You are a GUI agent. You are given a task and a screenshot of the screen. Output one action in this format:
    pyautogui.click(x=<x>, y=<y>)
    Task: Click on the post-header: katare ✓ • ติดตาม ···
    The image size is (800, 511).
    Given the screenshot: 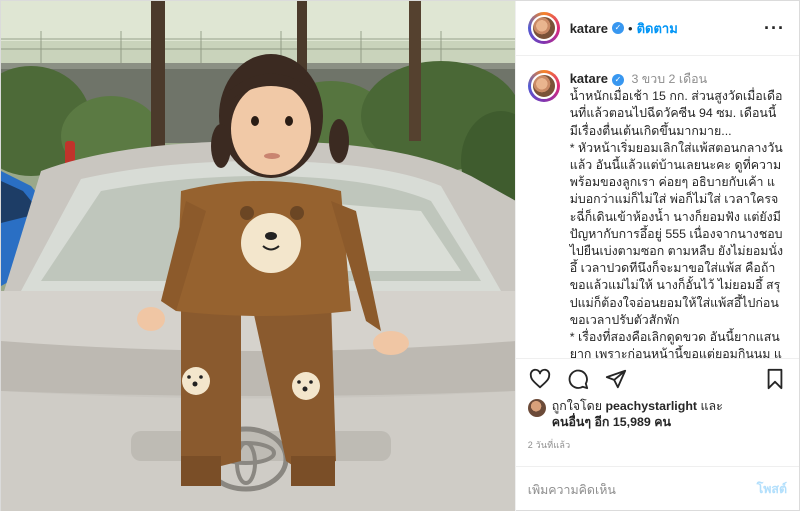 What is the action you would take?
    pyautogui.click(x=657, y=28)
    